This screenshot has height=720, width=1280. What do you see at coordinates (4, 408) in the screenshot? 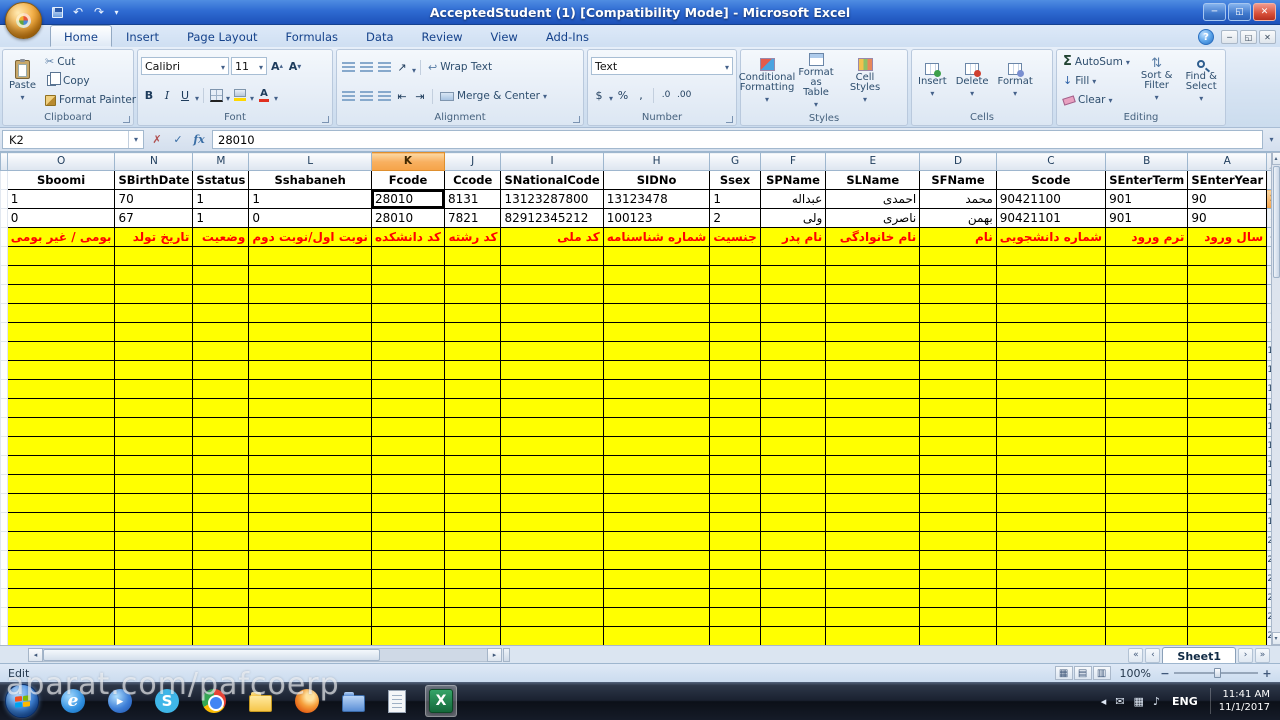
I see `cell-P13` at bounding box center [4, 408].